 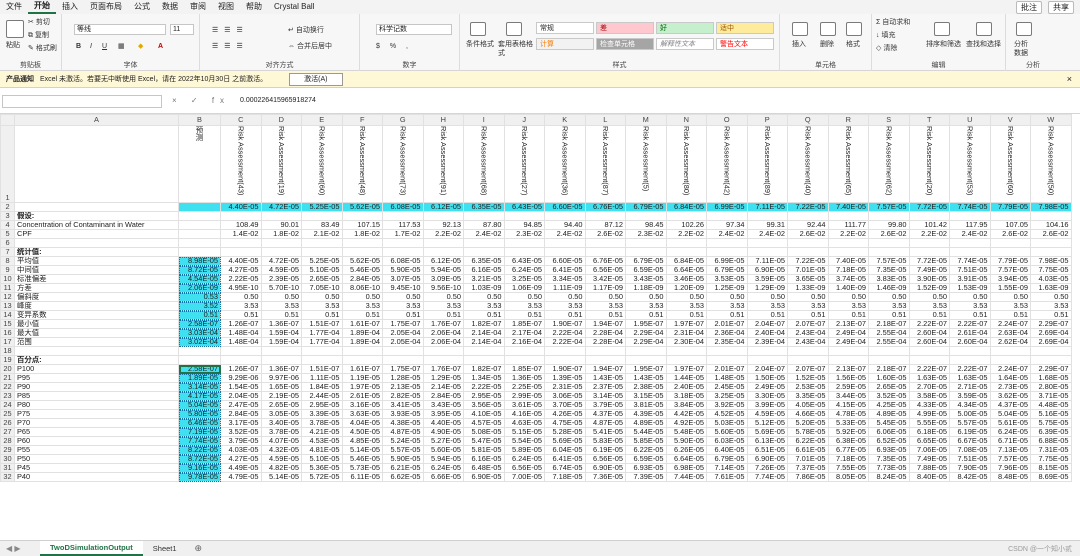 What do you see at coordinates (403, 450) in the screenshot?
I see `data-cell: 5.57E-05` at bounding box center [403, 450].